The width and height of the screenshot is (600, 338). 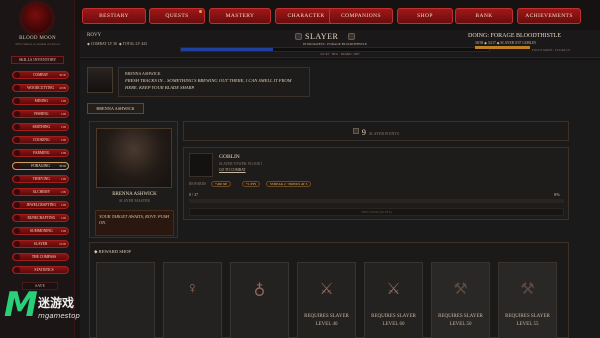 What do you see at coordinates (240, 164) in the screenshot?
I see `task-tier: SLAYER TOWER: FLOOR I` at bounding box center [240, 164].